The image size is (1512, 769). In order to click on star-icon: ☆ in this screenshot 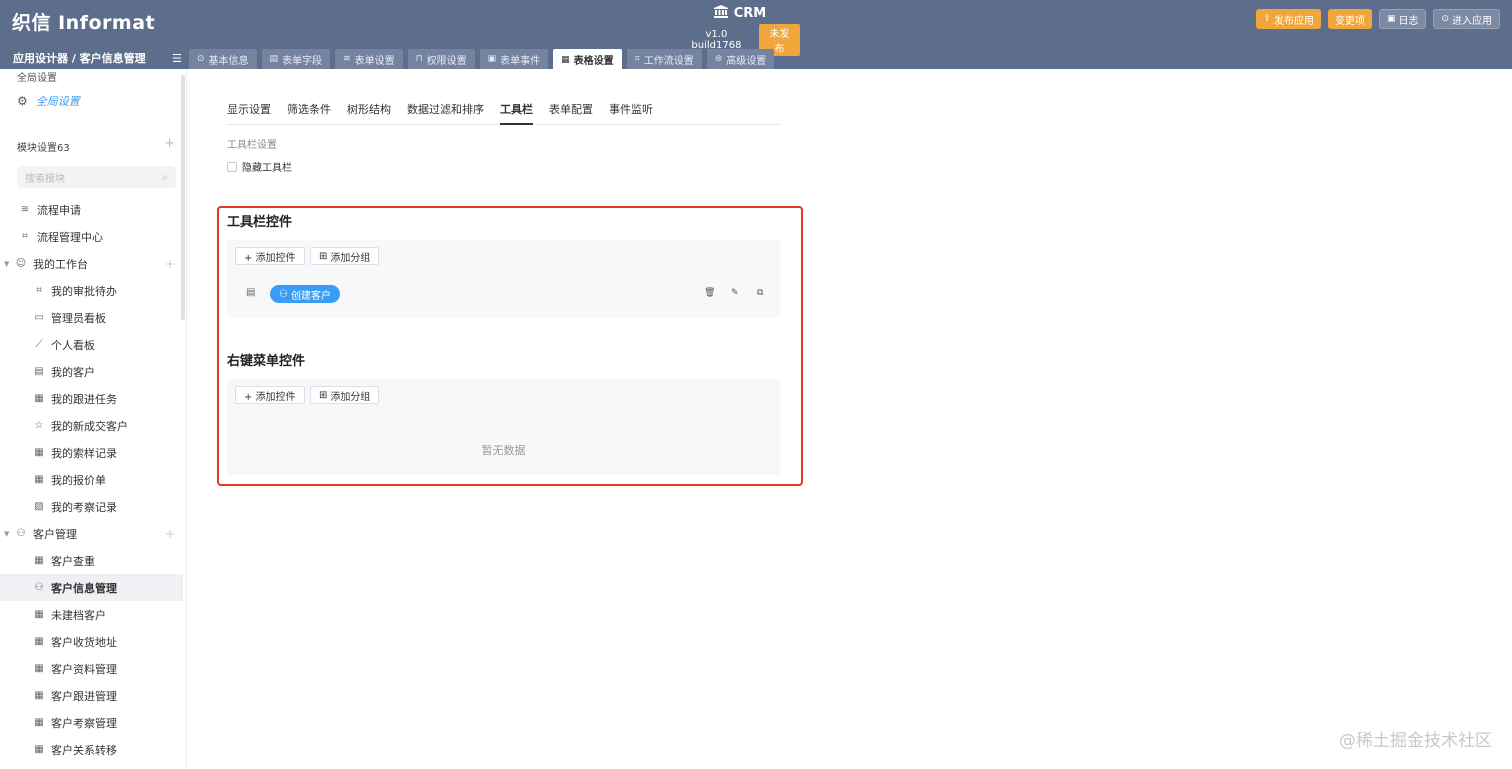, I will do `click(39, 425)`.